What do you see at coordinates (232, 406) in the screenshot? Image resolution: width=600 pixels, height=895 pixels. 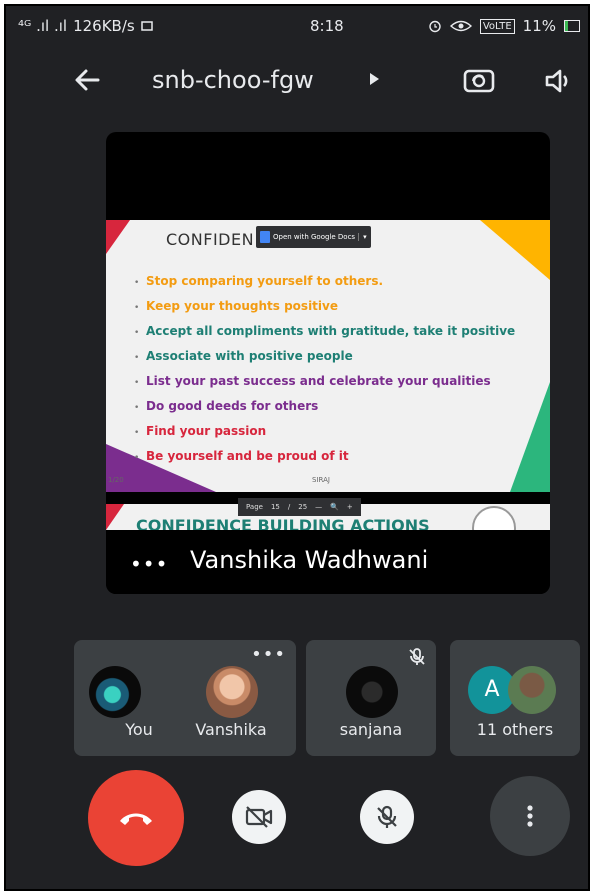 I see `bullet-text: Do good deeds for others` at bounding box center [232, 406].